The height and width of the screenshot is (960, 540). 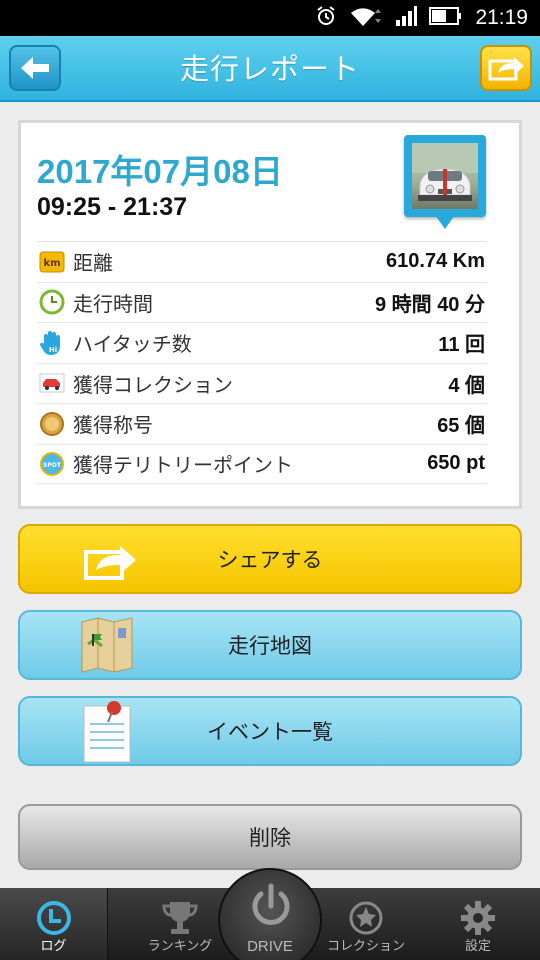 What do you see at coordinates (180, 946) in the screenshot?
I see `nav-ranking-label: ランキング` at bounding box center [180, 946].